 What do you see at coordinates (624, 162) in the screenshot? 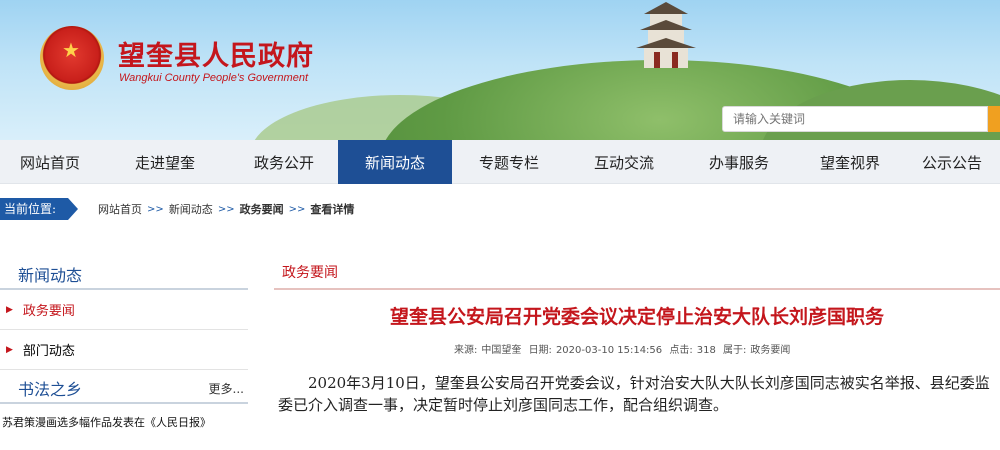
I see `nav-item-interaction: 互动交流` at bounding box center [624, 162].